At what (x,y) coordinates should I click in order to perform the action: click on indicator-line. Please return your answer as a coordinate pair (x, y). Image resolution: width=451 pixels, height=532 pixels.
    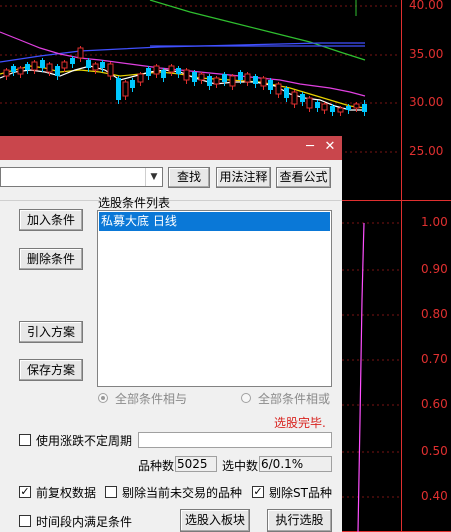
    Looking at the image, I should click on (361, 377).